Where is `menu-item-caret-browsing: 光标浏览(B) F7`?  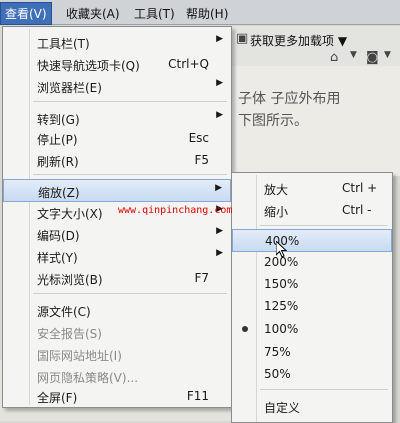
menu-item-caret-browsing: 光标浏览(B) F7 is located at coordinates (117, 278).